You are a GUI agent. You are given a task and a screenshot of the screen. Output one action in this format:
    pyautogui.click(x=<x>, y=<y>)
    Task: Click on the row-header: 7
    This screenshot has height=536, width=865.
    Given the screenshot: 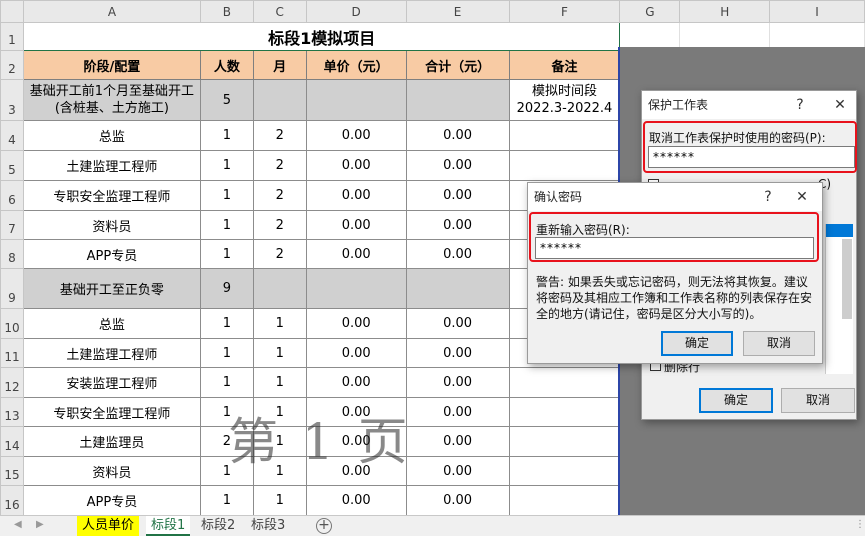 What is the action you would take?
    pyautogui.click(x=12, y=225)
    